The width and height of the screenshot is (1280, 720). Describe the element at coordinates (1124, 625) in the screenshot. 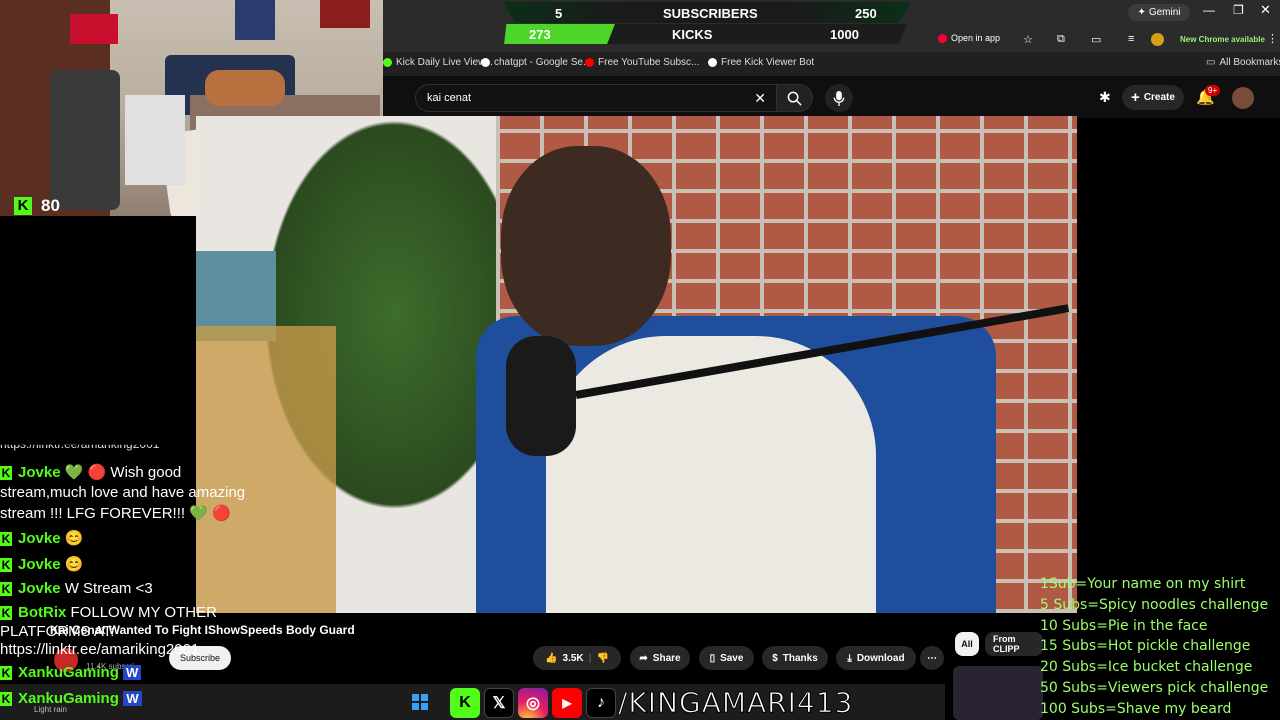

I see `sub-goal-item: 10 Subs=Pie in the face` at that location.